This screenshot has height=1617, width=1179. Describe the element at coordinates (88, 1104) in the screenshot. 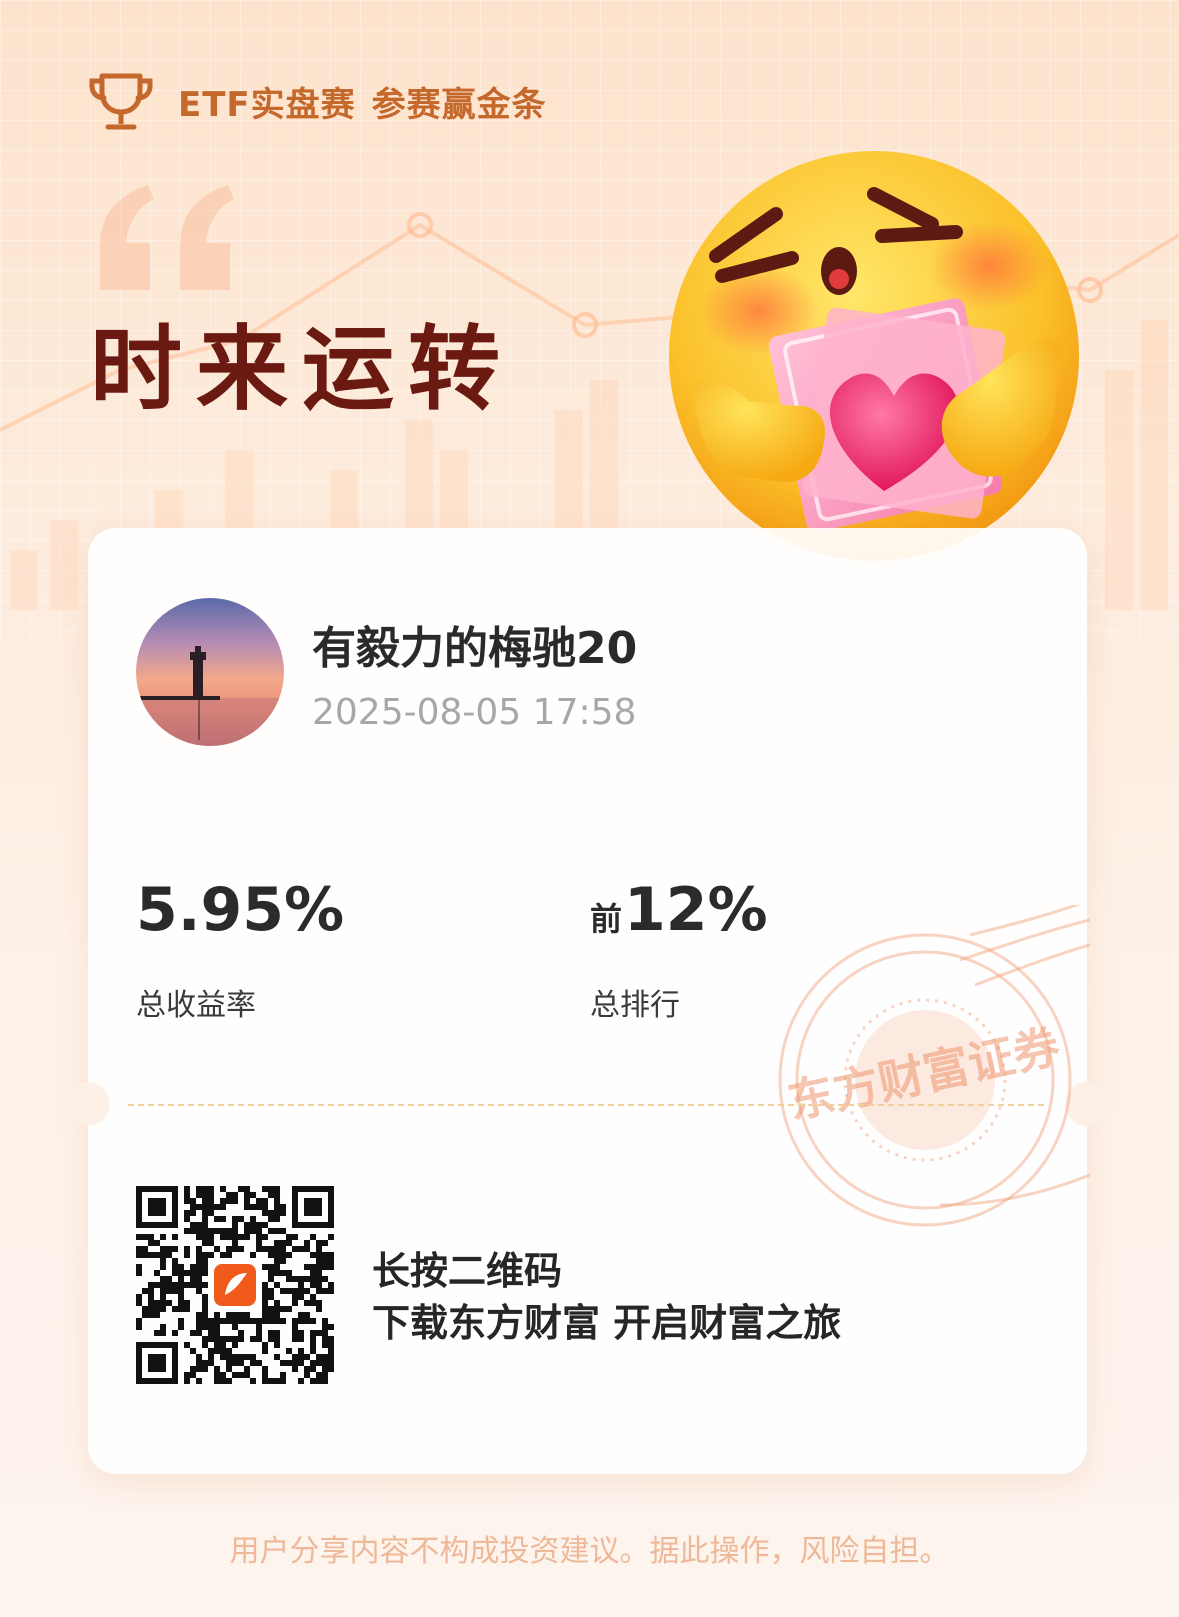

I see `card-notch-left` at that location.